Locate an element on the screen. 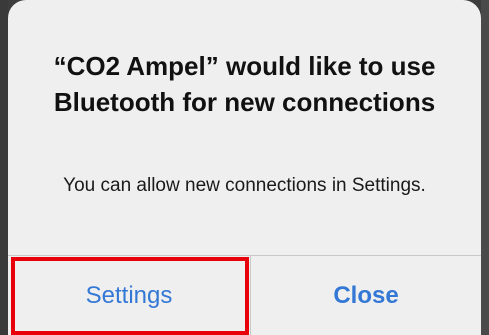 The height and width of the screenshot is (335, 489). background-edge-right is located at coordinates (485, 167).